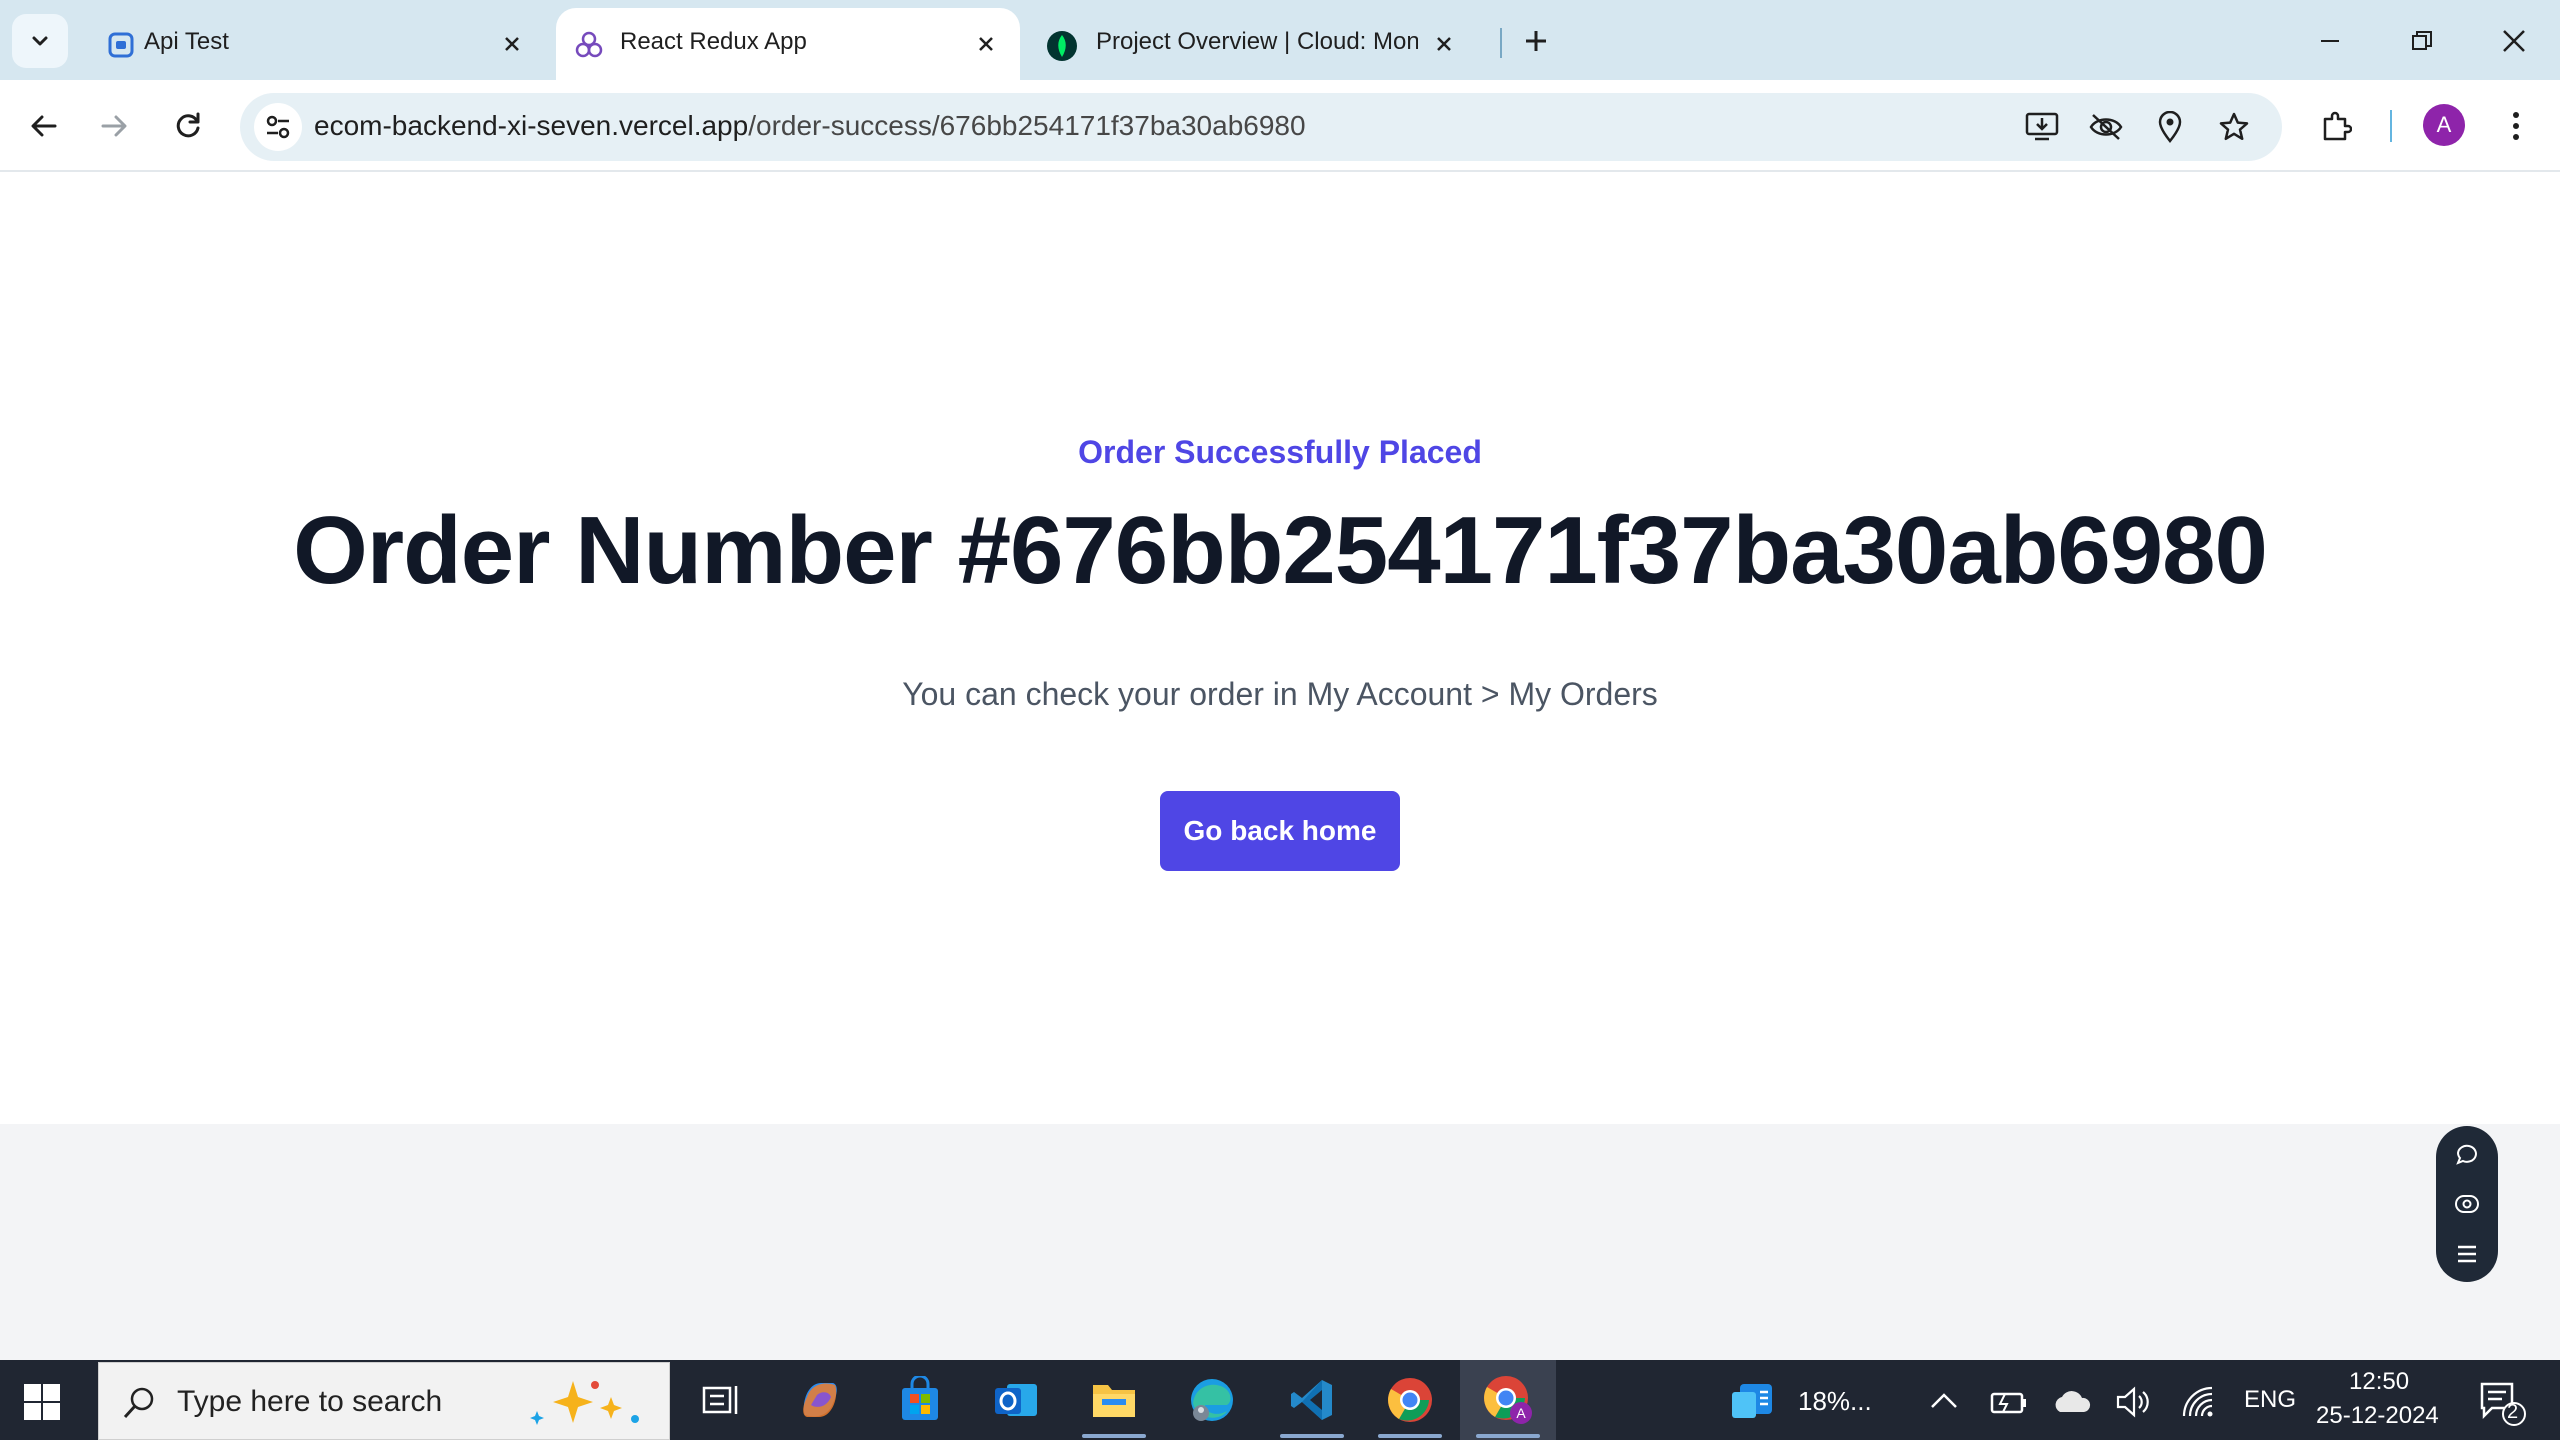 This screenshot has width=2560, height=1440. I want to click on search-icon, so click(138, 1403).